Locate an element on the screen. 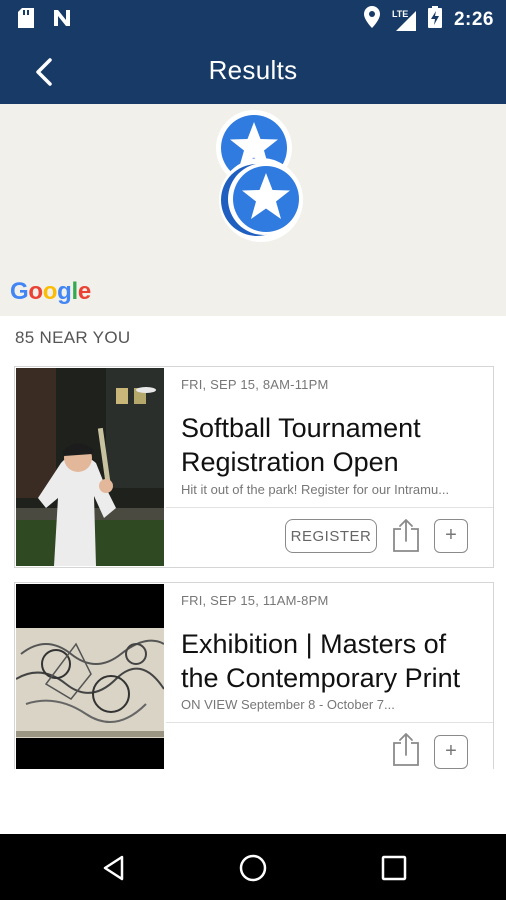  home-circle-icon is located at coordinates (253, 871).